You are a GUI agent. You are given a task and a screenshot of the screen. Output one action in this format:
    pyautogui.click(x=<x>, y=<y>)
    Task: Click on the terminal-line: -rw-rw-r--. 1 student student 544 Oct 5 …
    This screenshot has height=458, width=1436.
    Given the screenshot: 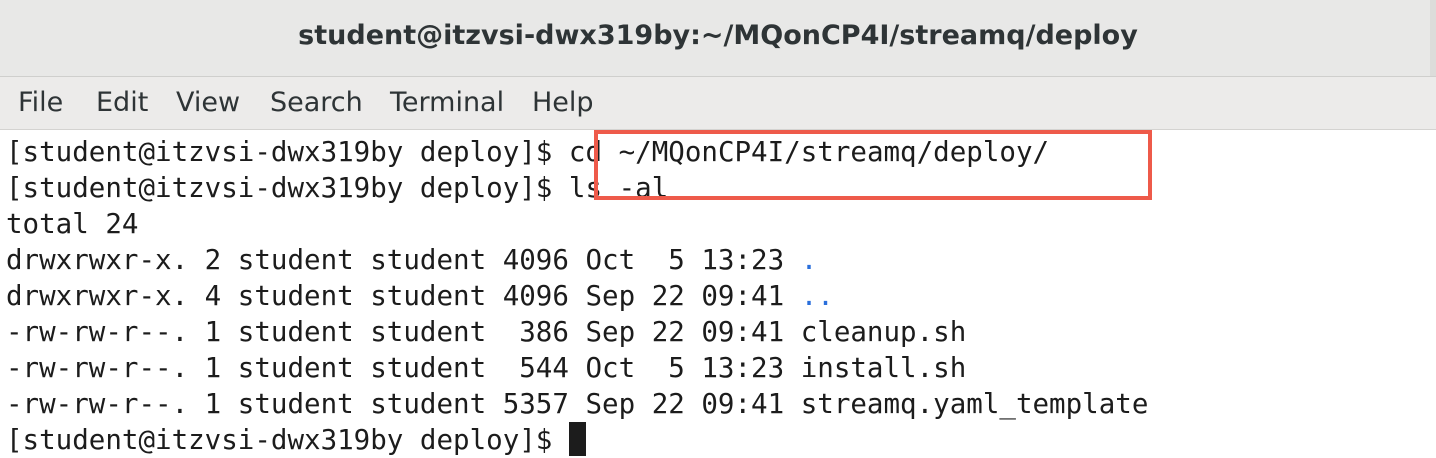 What is the action you would take?
    pyautogui.click(x=486, y=368)
    